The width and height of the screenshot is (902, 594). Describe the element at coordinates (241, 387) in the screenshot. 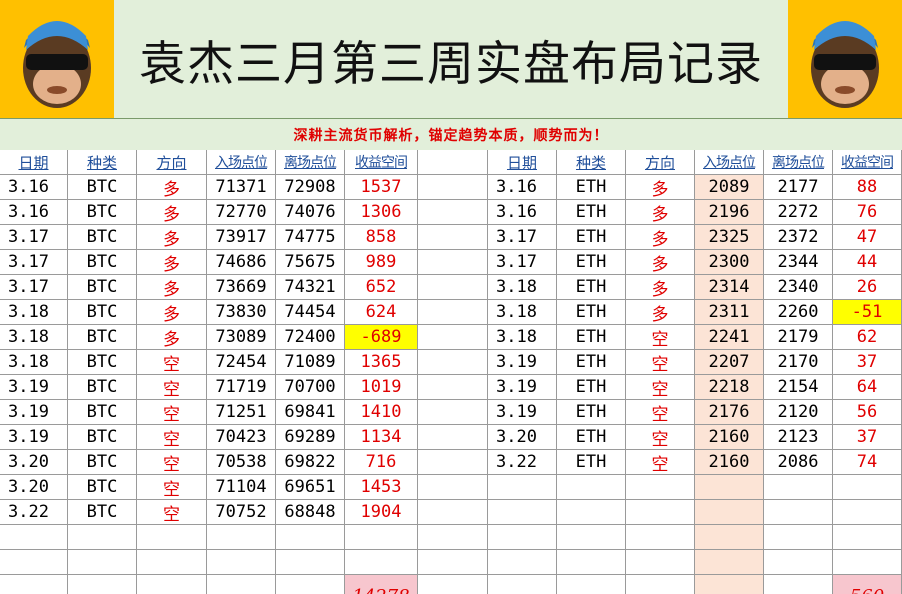

I see `btc-entry-cell: 71719` at that location.